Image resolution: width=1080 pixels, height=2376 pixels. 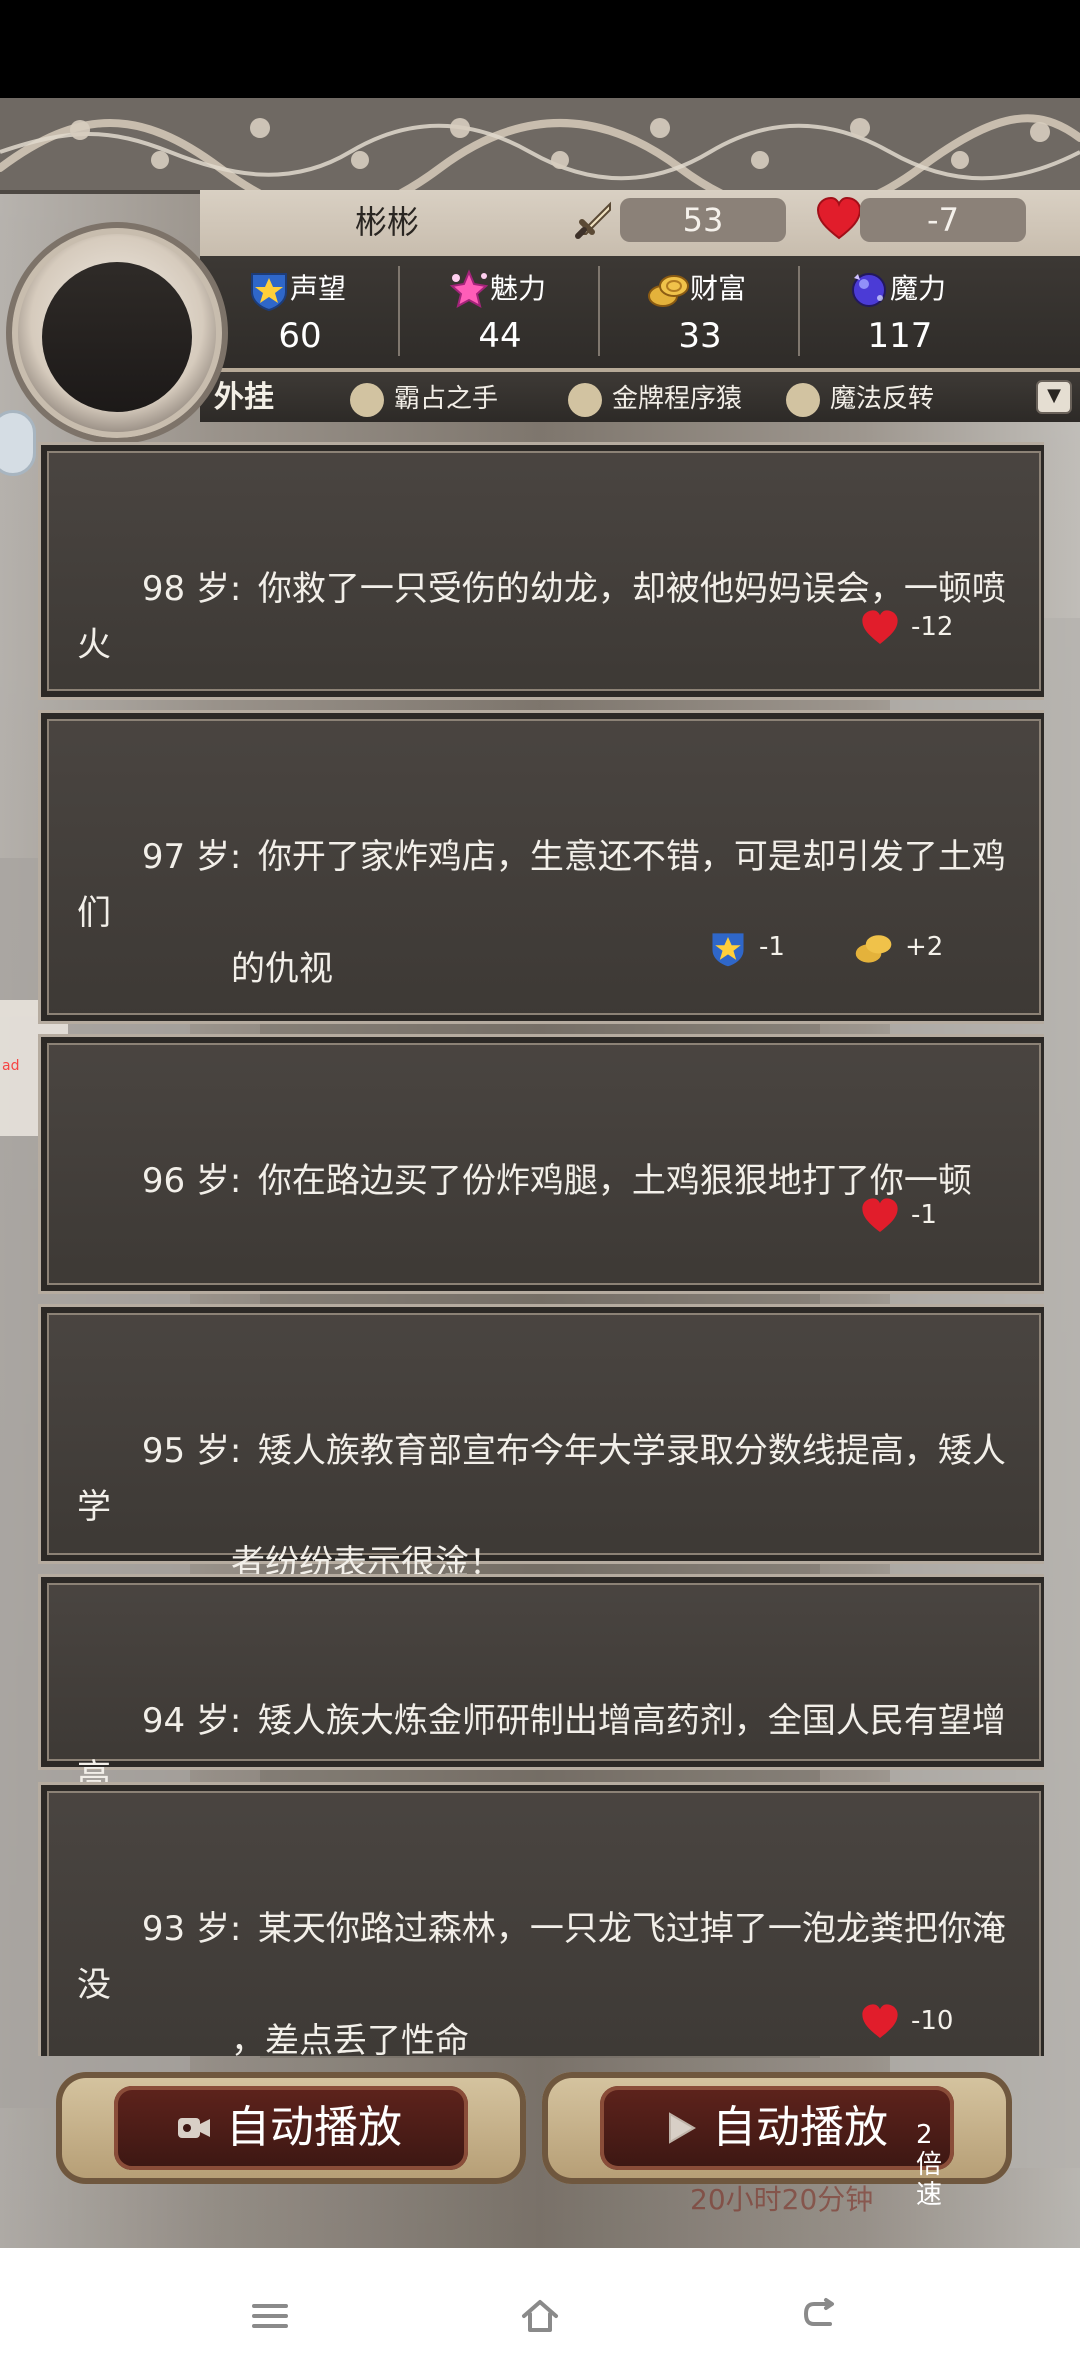 What do you see at coordinates (924, 947) in the screenshot?
I see `effect-value: +2` at bounding box center [924, 947].